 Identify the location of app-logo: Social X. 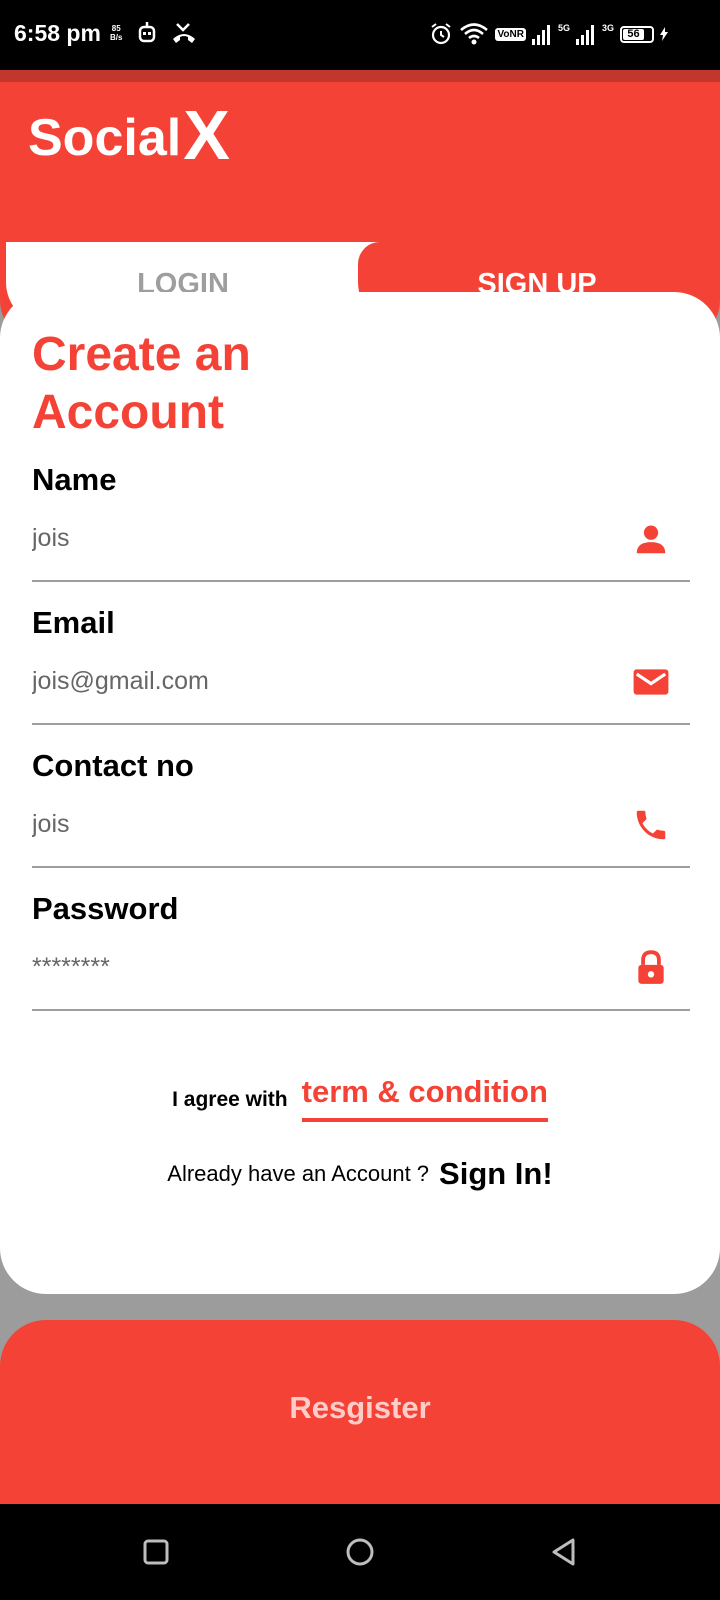
(129, 135).